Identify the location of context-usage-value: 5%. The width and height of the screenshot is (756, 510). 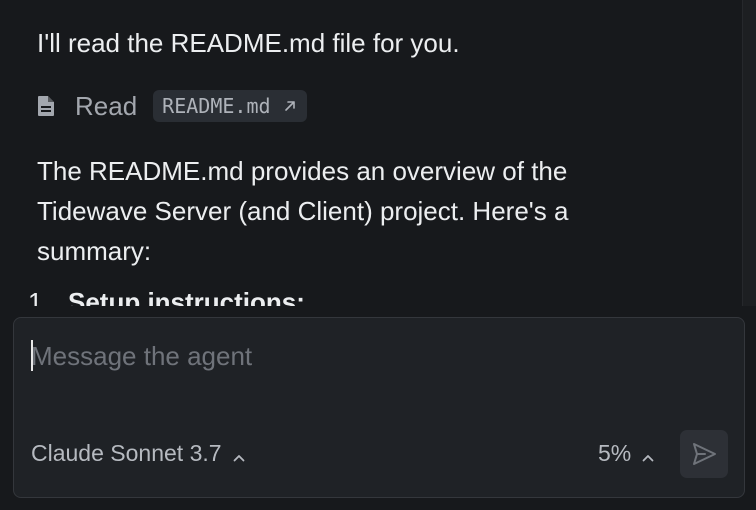
(615, 453).